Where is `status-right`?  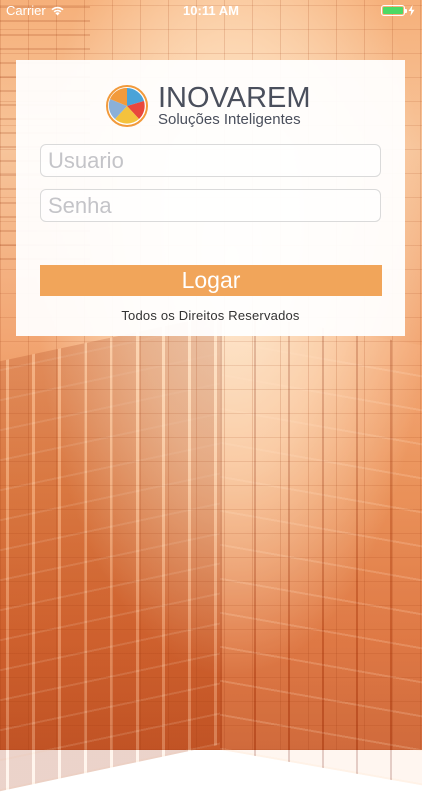 status-right is located at coordinates (398, 10).